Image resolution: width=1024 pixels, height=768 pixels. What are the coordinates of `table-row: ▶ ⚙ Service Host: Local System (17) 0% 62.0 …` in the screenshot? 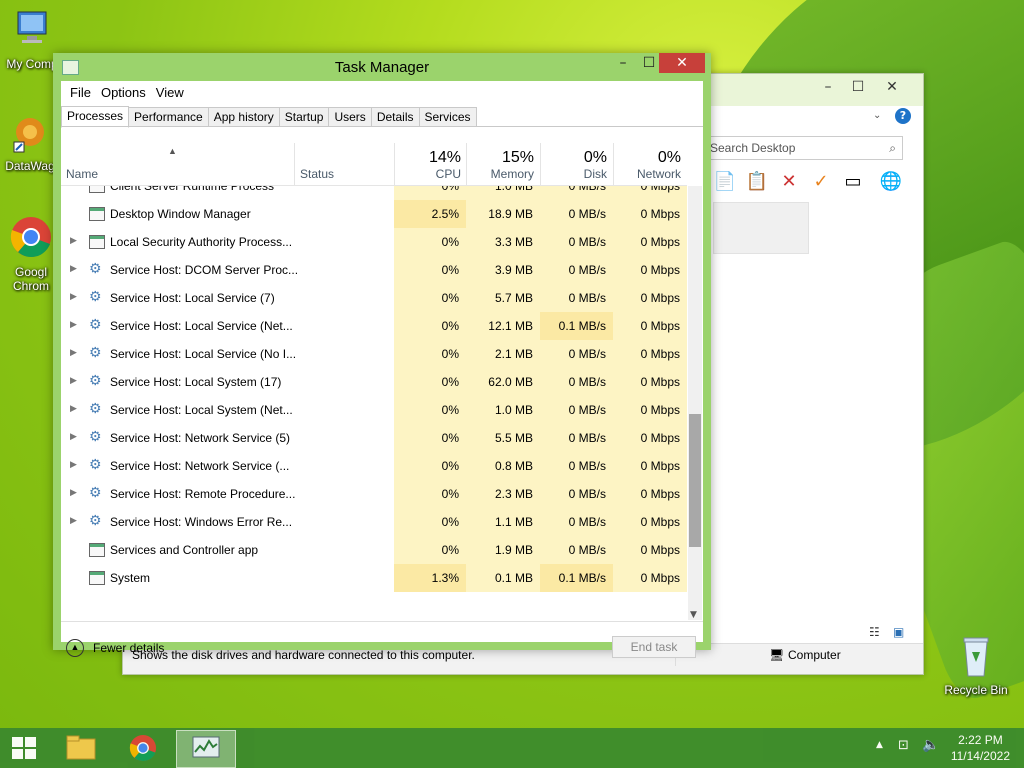 It's located at (374, 382).